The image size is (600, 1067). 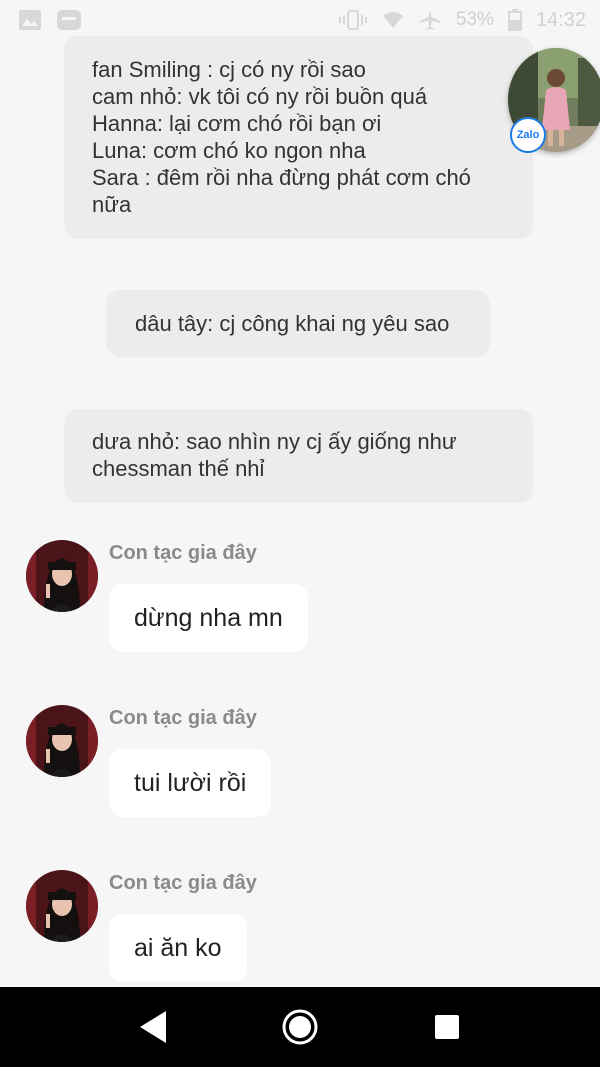 I want to click on message-text: tui lười rồi, so click(x=190, y=782).